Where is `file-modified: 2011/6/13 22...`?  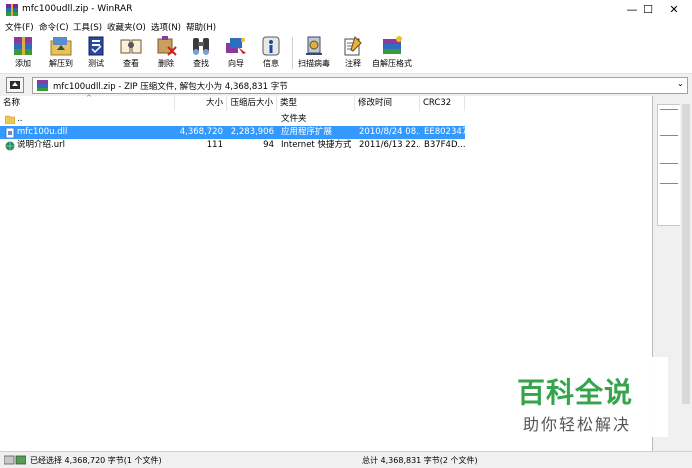
file-modified: 2011/6/13 22... is located at coordinates (389, 145).